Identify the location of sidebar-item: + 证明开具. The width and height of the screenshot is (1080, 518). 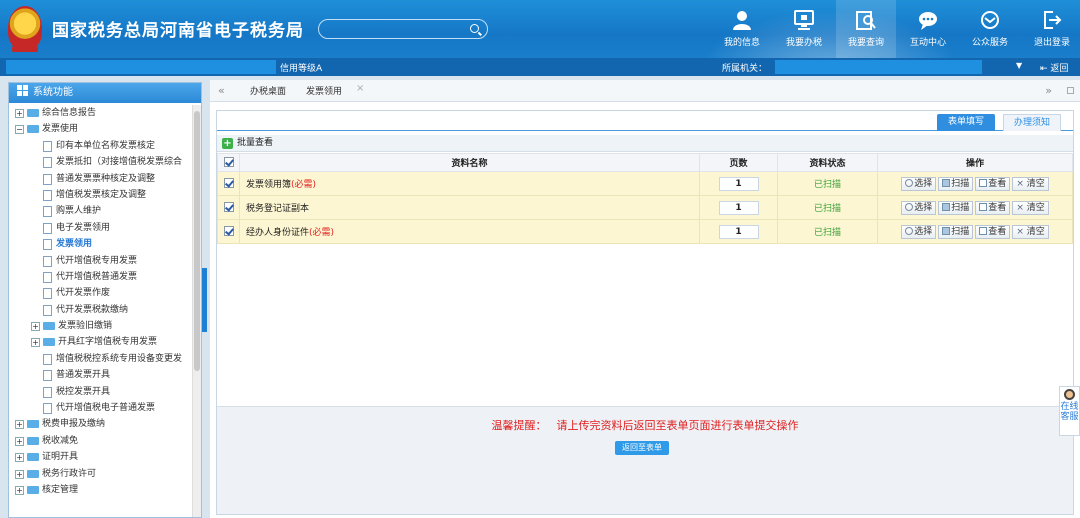
(101, 457).